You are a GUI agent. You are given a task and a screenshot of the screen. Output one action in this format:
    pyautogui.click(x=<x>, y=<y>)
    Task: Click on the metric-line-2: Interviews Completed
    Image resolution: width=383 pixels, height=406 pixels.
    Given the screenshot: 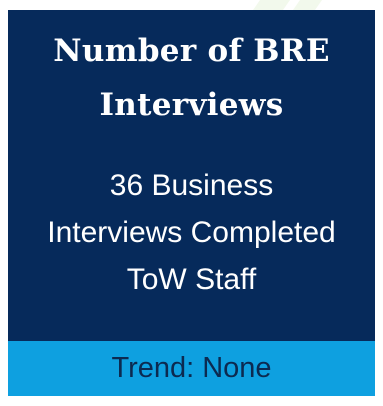 What is the action you would take?
    pyautogui.click(x=191, y=232)
    